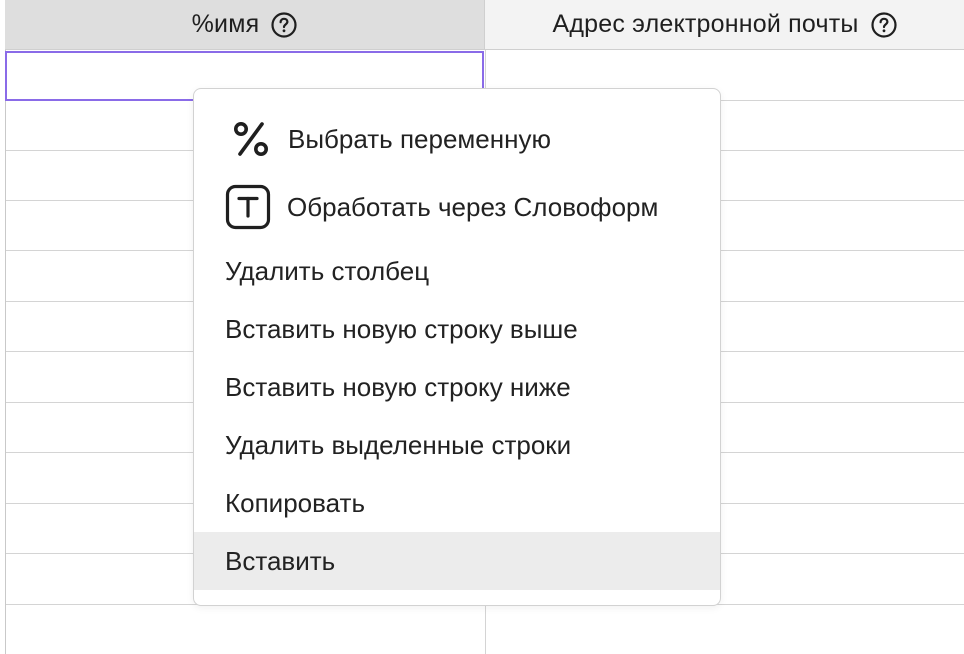 This screenshot has height=654, width=964. I want to click on menu-item-paste: Вставить, so click(457, 561).